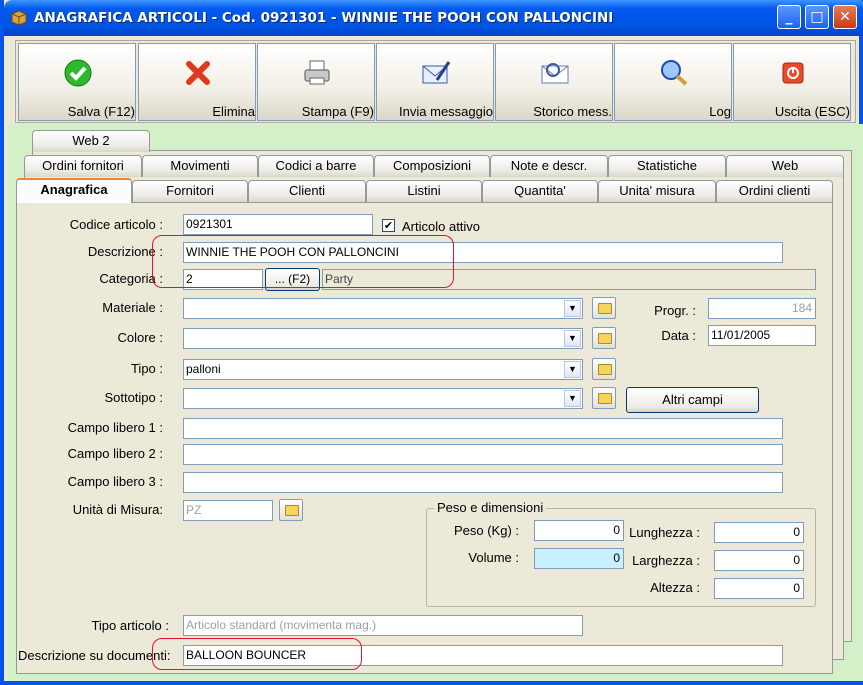 Image resolution: width=863 pixels, height=685 pixels. What do you see at coordinates (549, 166) in the screenshot?
I see `tab-note-descr: Note e descr.` at bounding box center [549, 166].